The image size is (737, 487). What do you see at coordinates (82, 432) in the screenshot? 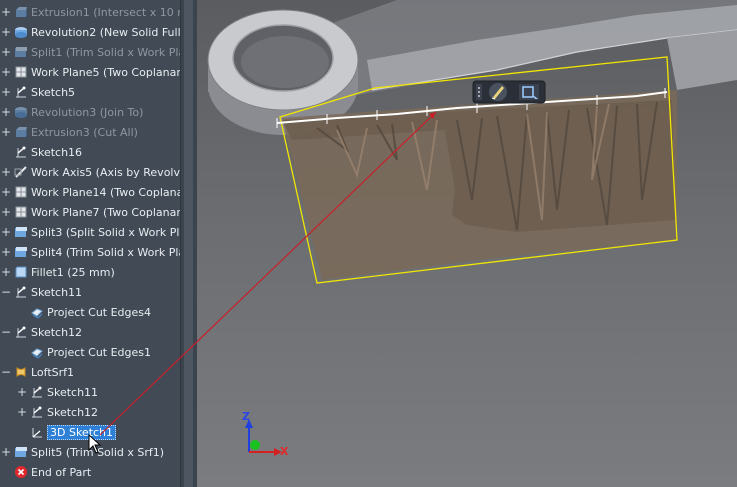
I see `browser-node-label: 3D Sketch1` at bounding box center [82, 432].